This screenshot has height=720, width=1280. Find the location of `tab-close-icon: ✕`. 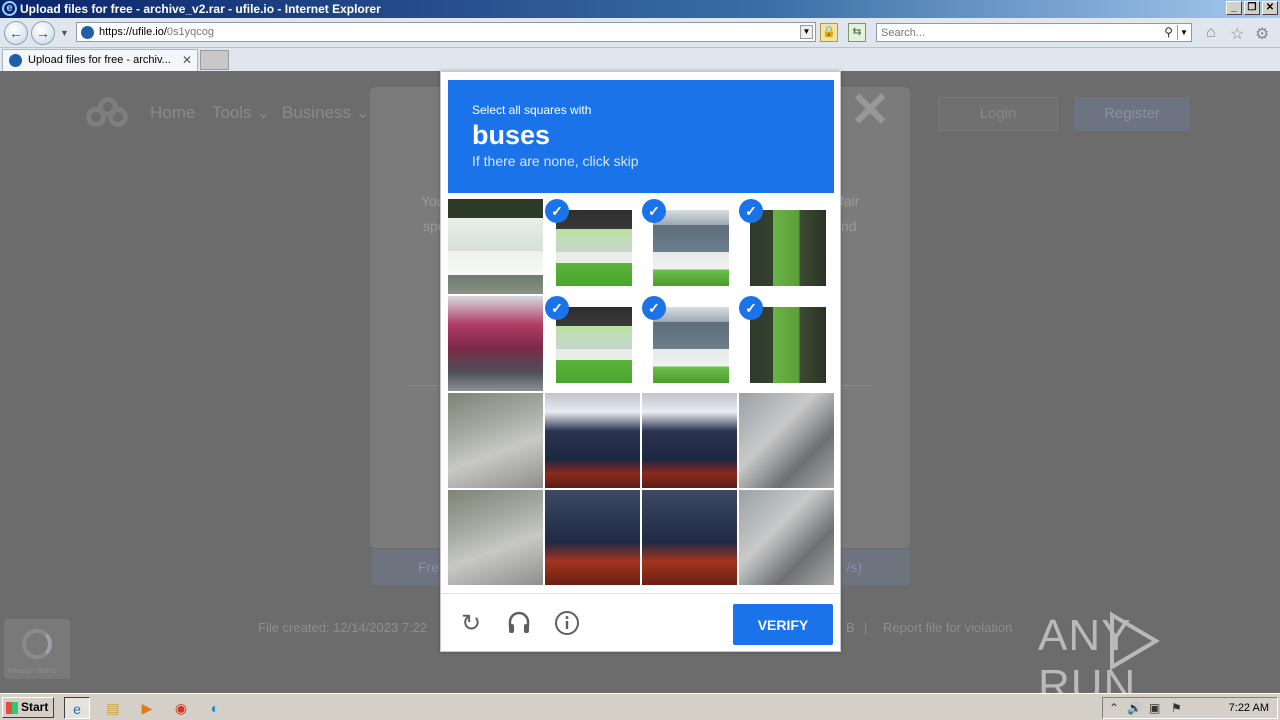

tab-close-icon: ✕ is located at coordinates (187, 60).